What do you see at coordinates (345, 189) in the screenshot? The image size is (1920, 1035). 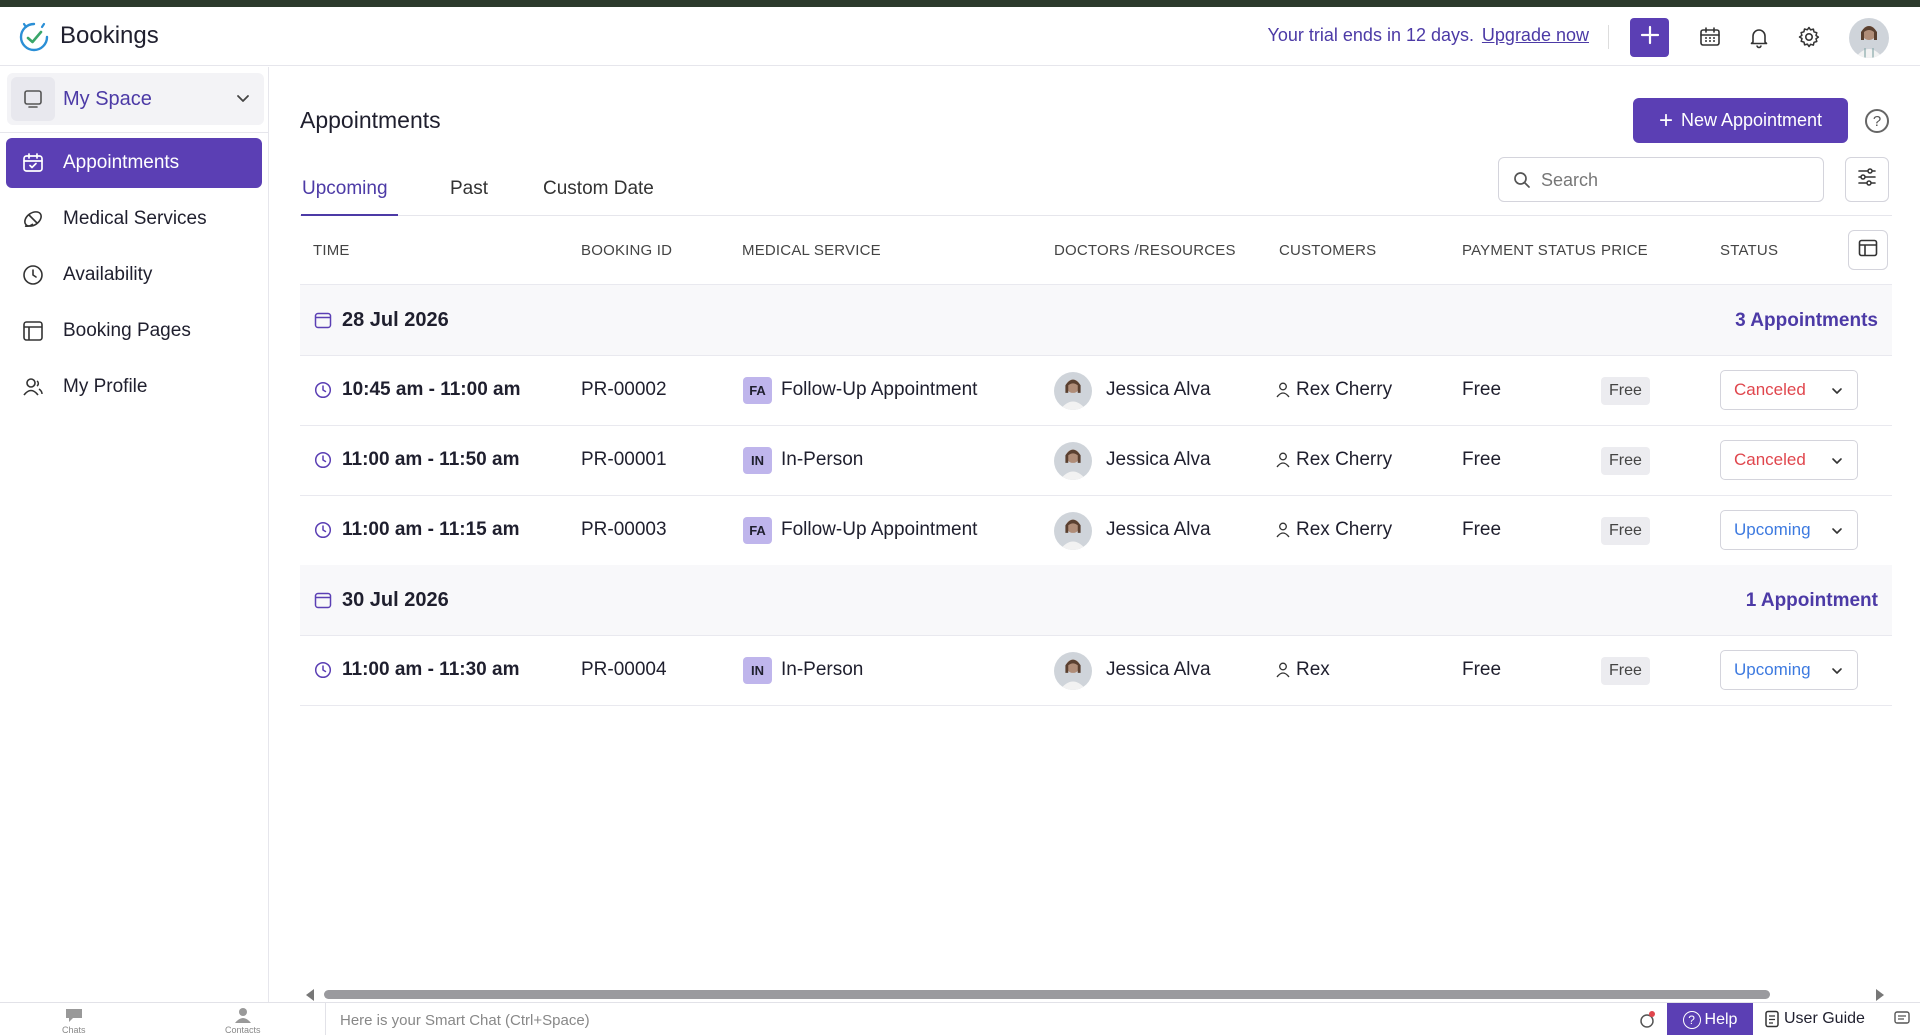 I see `tab-upcoming: Upcoming` at bounding box center [345, 189].